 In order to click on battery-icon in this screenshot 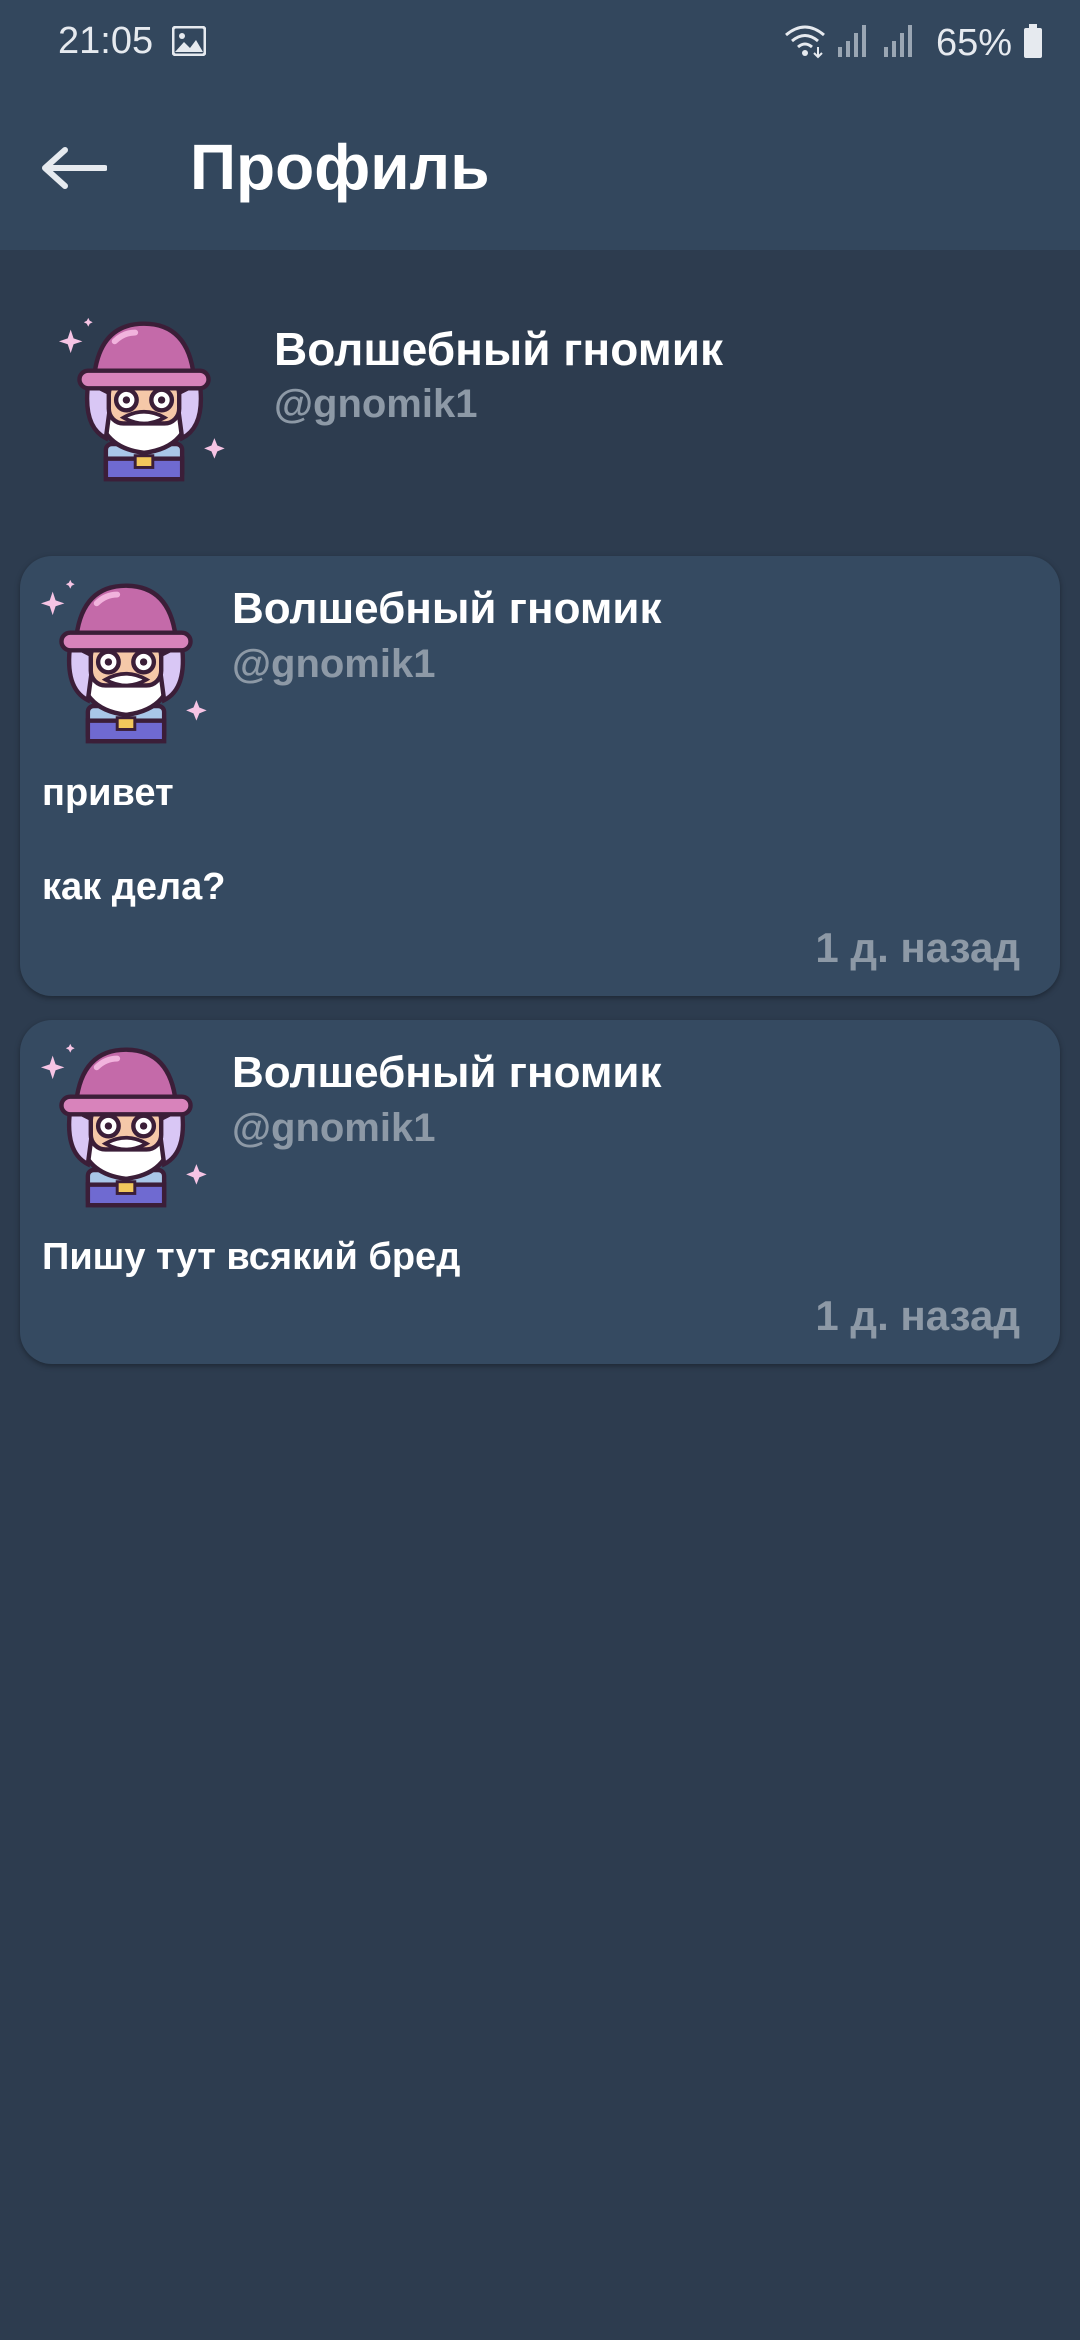, I will do `click(1033, 43)`.